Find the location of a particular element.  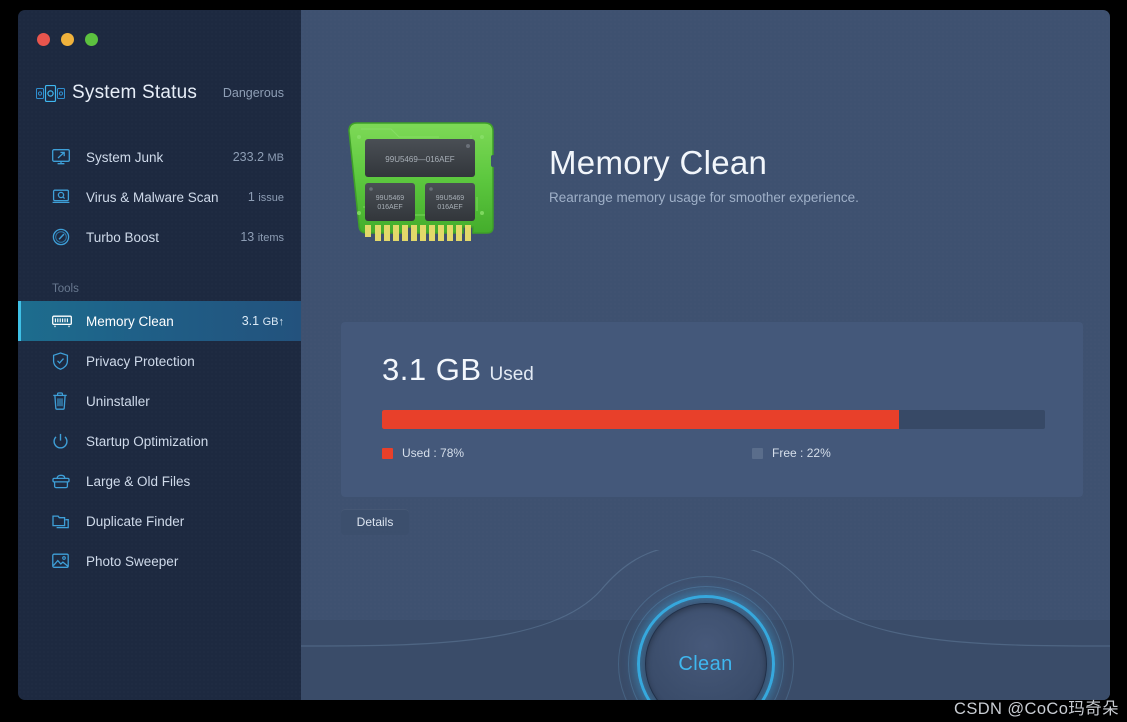

sidebar-item-label: Photo Sweeper is located at coordinates (132, 561).